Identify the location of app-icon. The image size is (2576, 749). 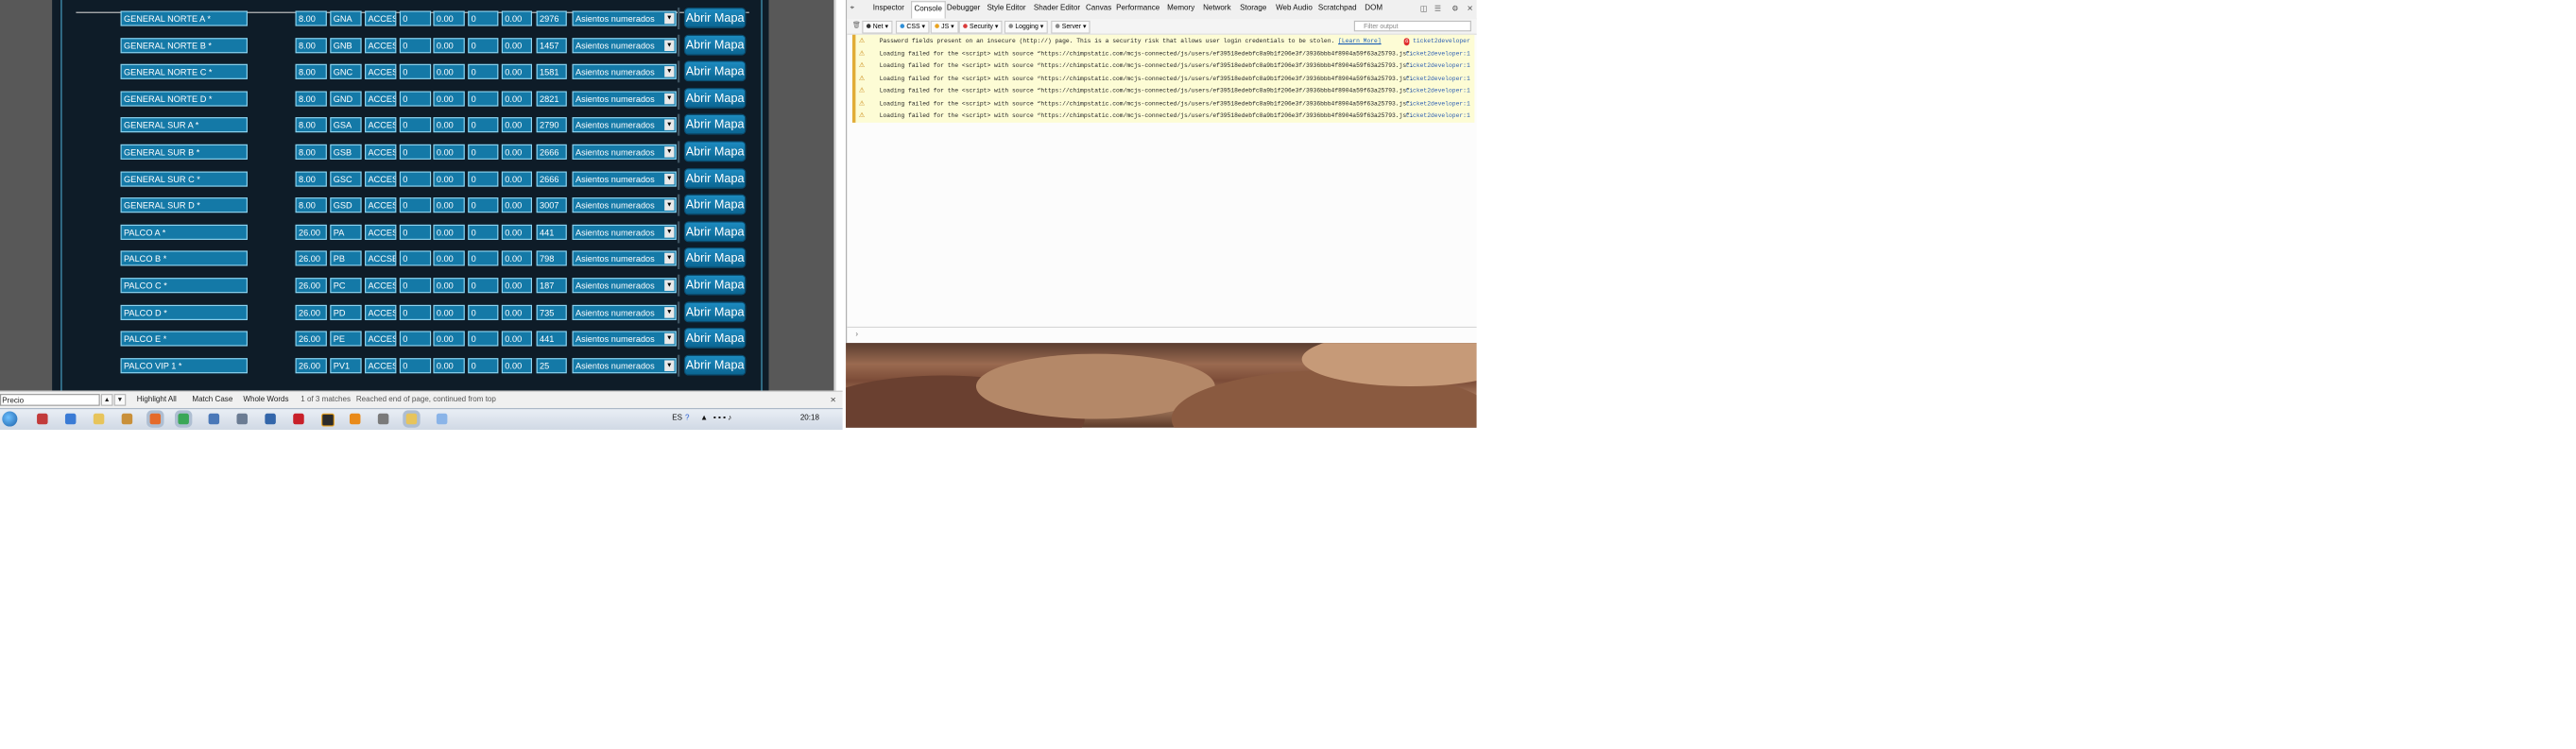
(42, 419).